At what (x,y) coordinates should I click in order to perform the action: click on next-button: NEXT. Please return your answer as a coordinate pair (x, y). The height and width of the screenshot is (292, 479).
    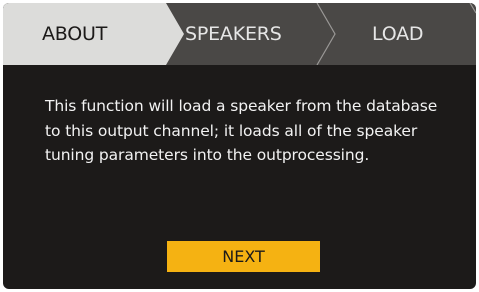
    Looking at the image, I should click on (243, 256).